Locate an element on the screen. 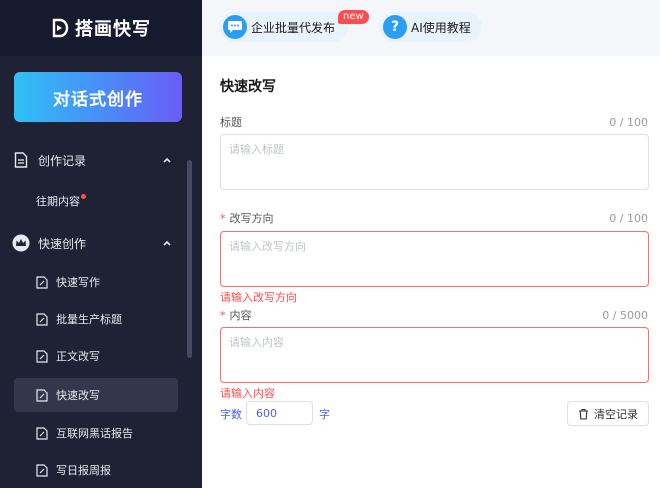 Image resolution: width=660 pixels, height=488 pixels. clear-records-label: 清空记录 is located at coordinates (616, 414).